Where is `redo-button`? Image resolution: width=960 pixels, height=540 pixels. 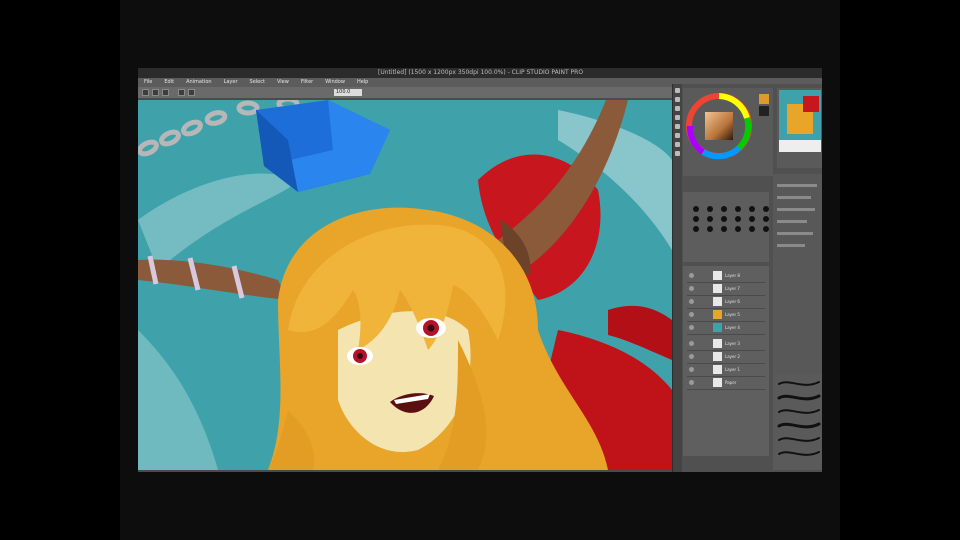 redo-button is located at coordinates (191, 92).